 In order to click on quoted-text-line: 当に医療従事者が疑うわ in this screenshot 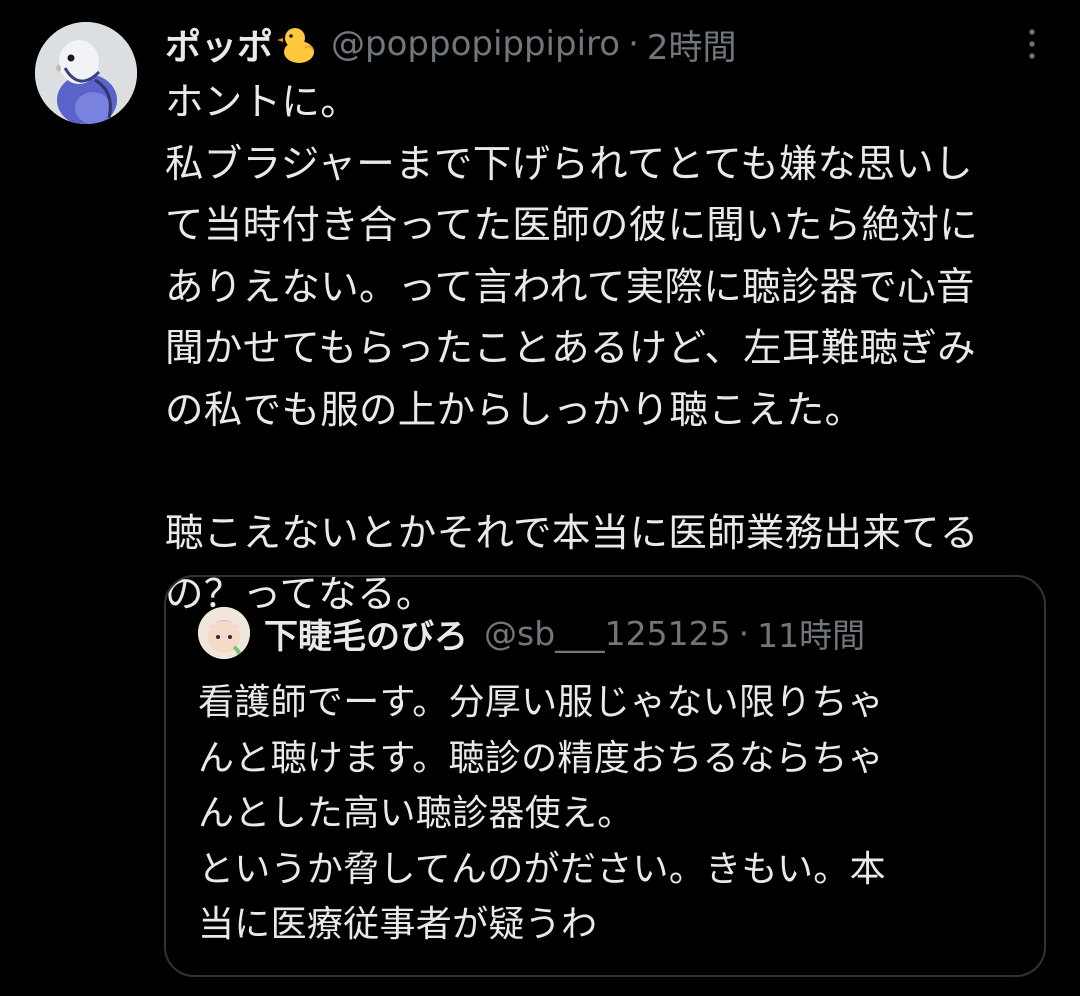, I will do `click(398, 924)`.